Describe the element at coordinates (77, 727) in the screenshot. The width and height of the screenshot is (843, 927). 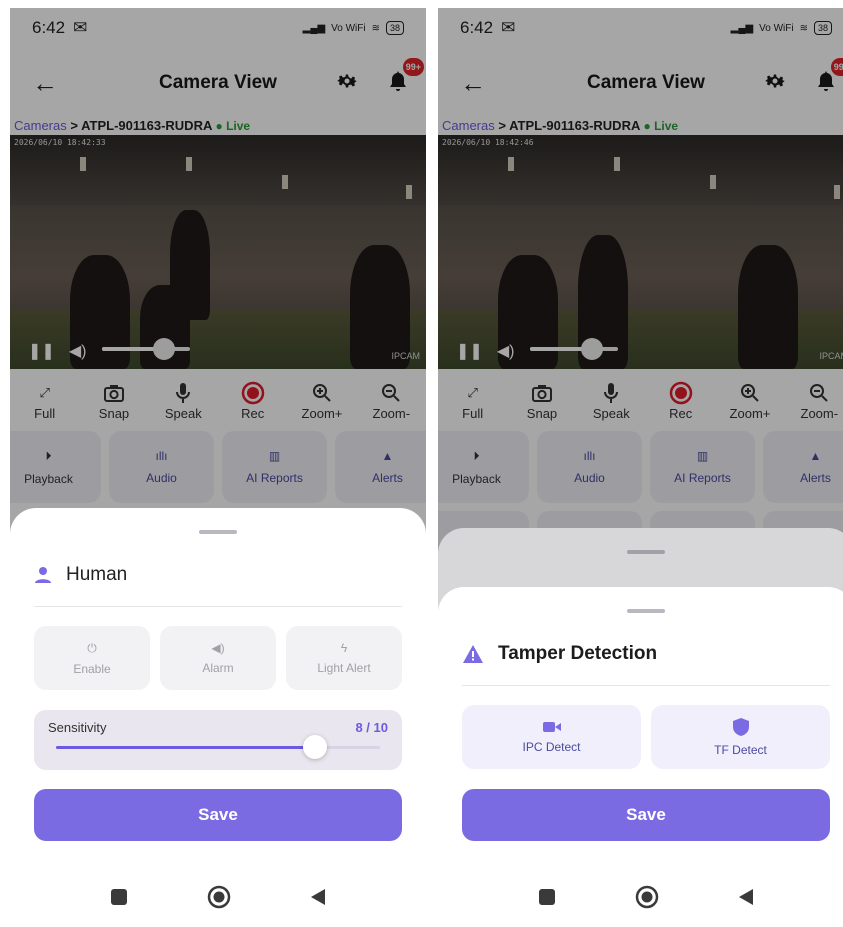
I see `sensitivity-label: Sensitivity` at that location.